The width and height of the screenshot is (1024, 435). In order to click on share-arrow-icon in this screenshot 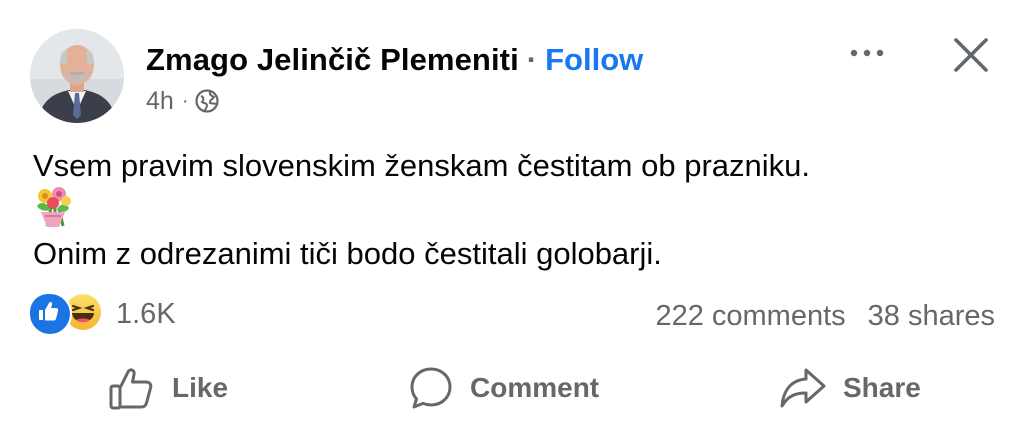, I will do `click(803, 388)`.